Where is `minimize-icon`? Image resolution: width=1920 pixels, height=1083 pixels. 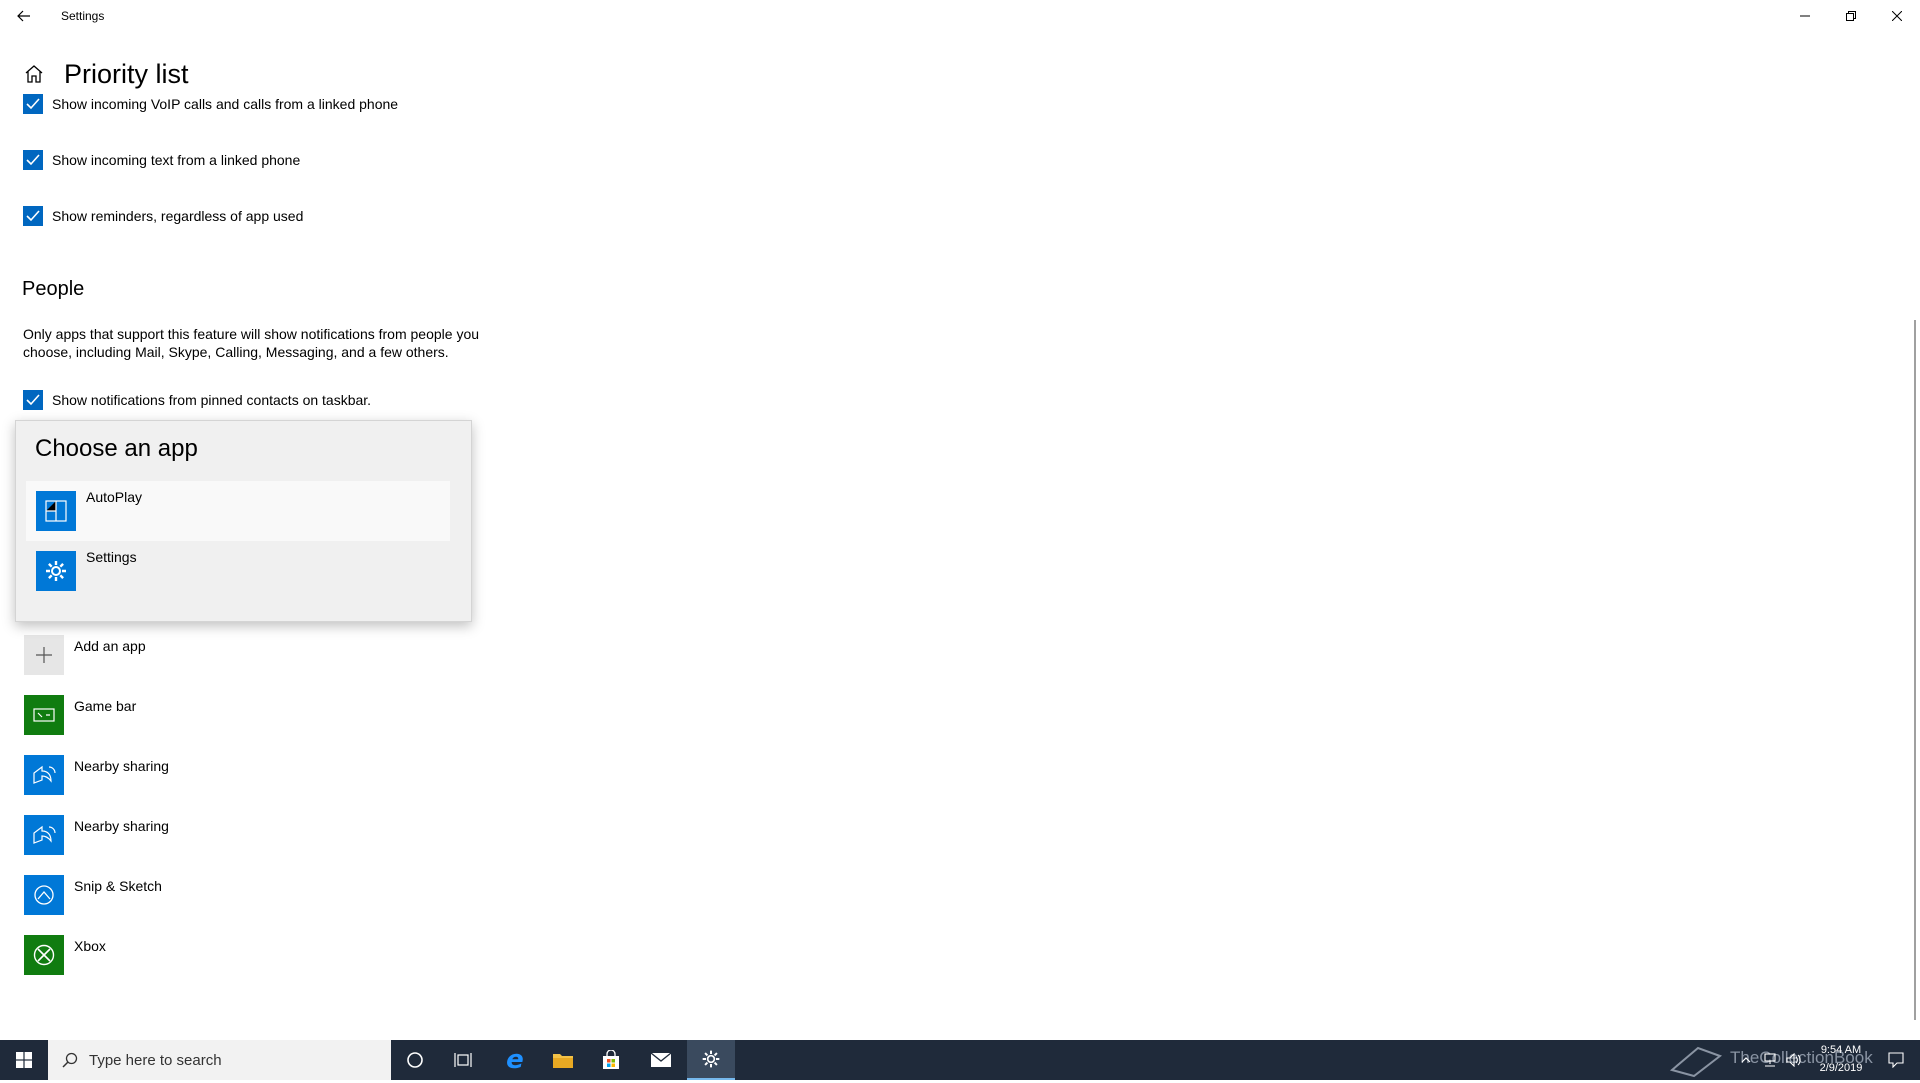
minimize-icon is located at coordinates (1805, 16).